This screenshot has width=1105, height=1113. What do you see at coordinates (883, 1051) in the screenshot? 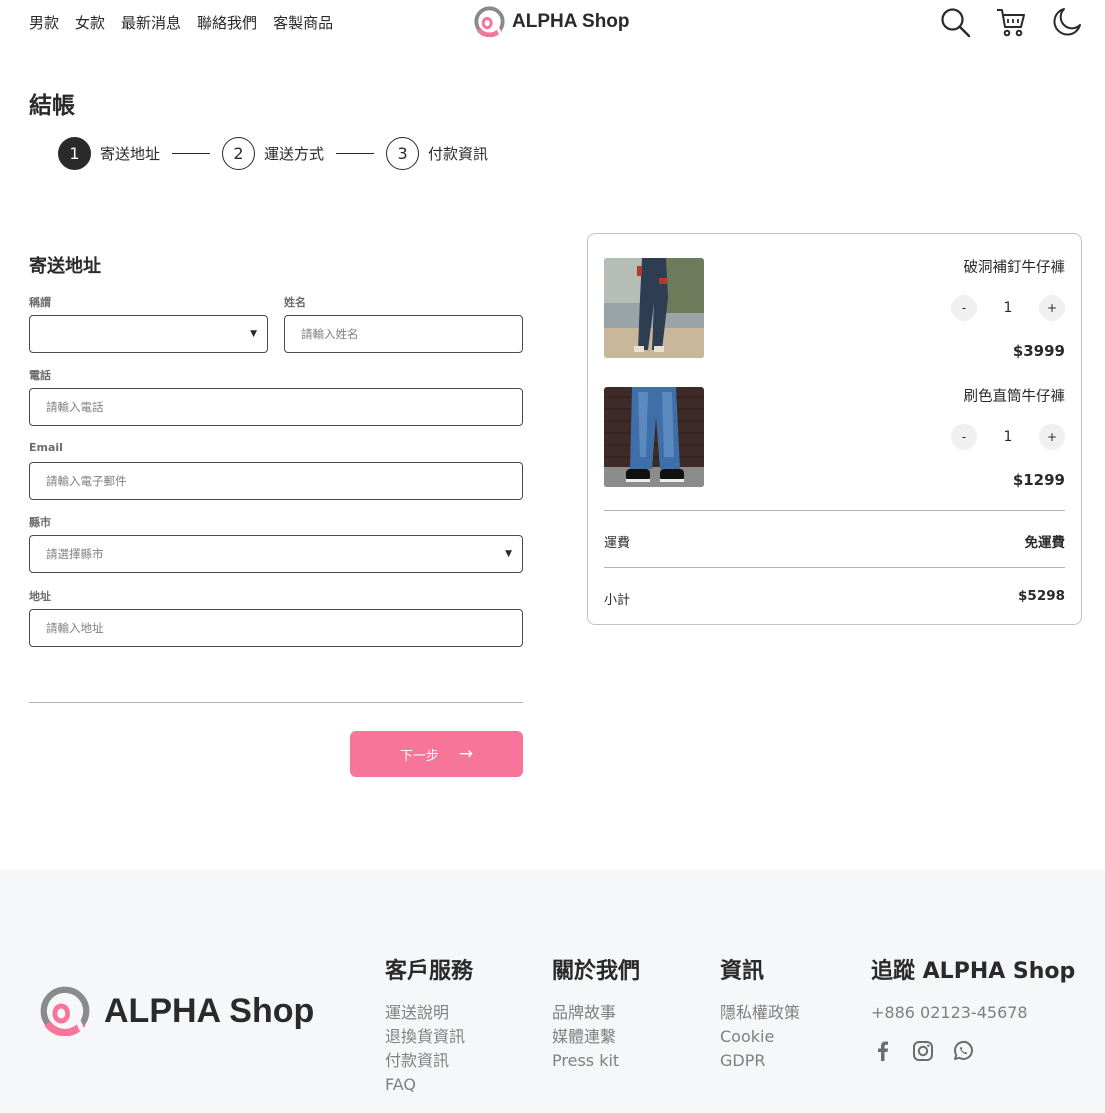
I see `facebook-icon` at bounding box center [883, 1051].